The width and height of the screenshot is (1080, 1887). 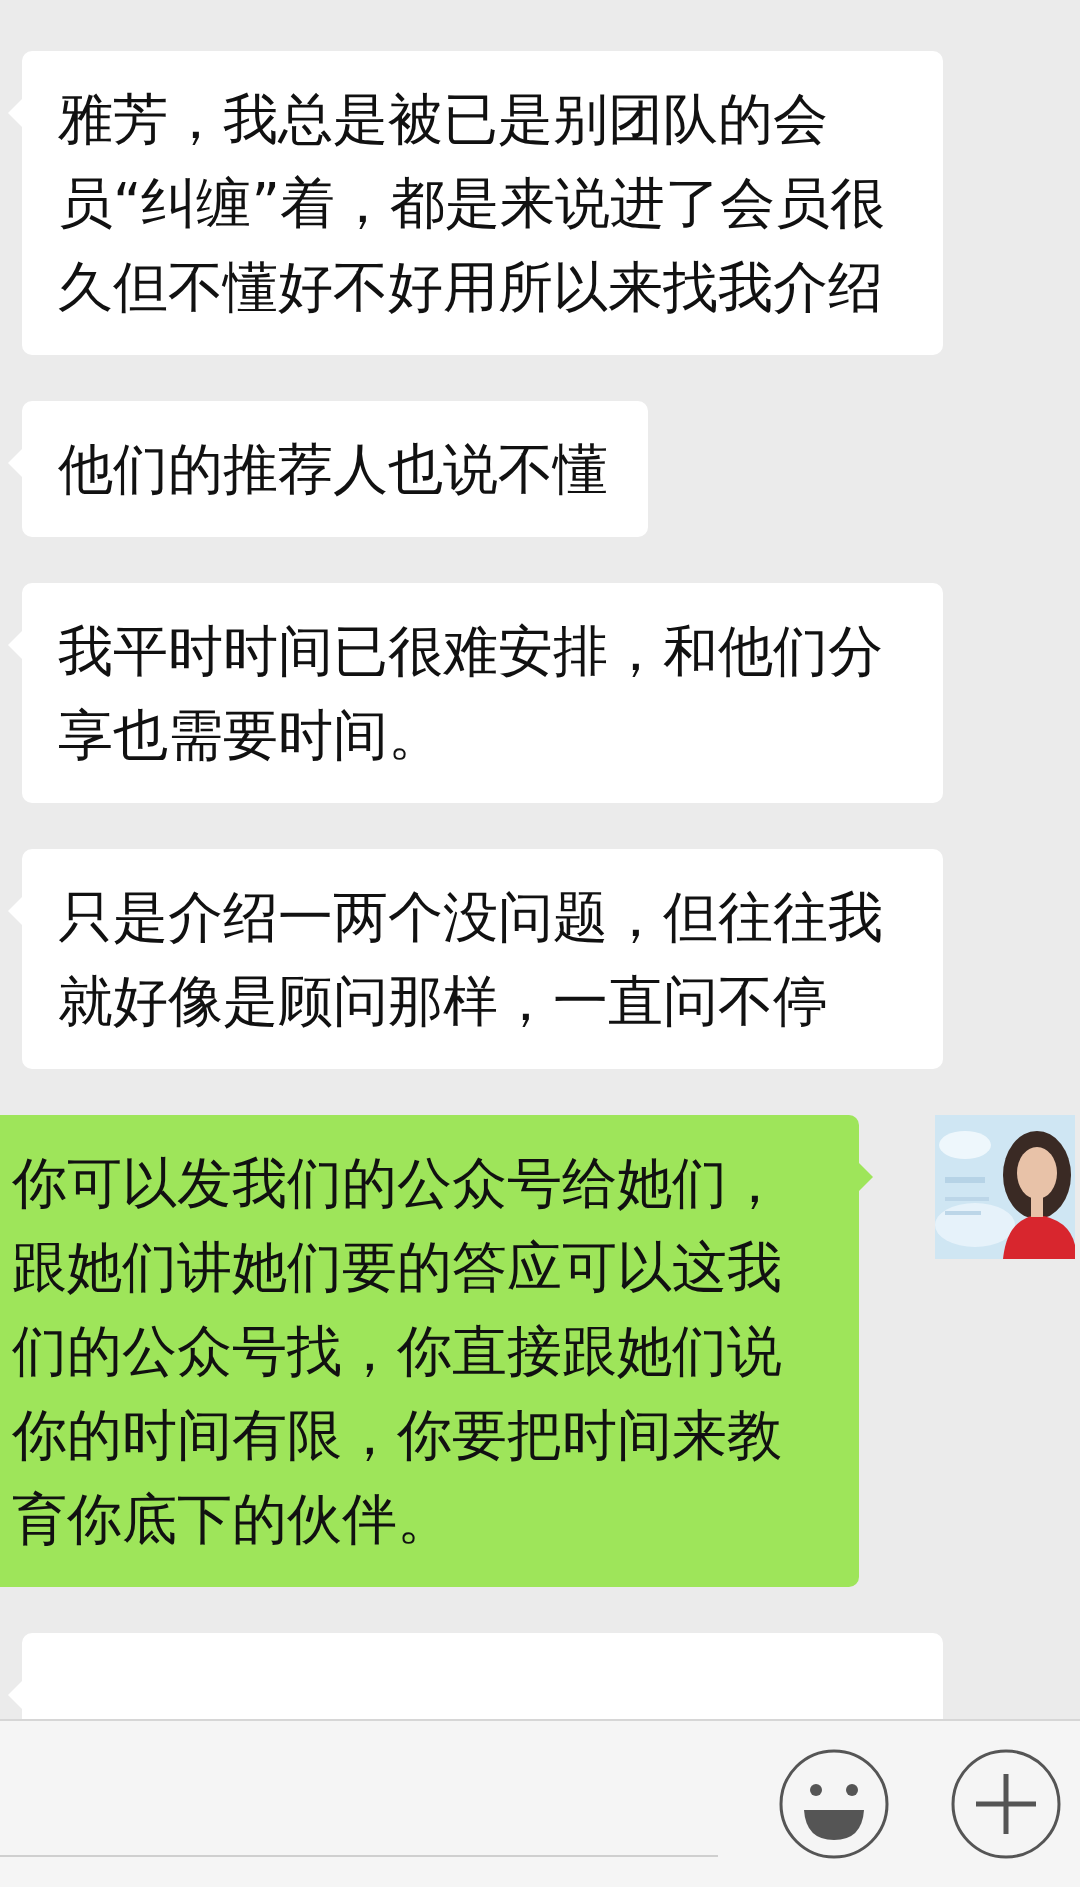 I want to click on plus-button, so click(x=1006, y=1804).